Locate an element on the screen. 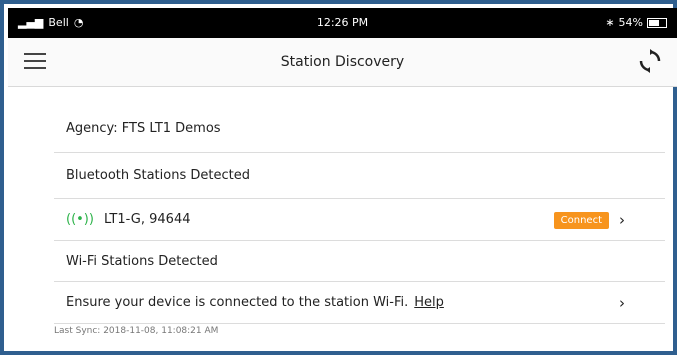  connect-button: Connect is located at coordinates (581, 220).